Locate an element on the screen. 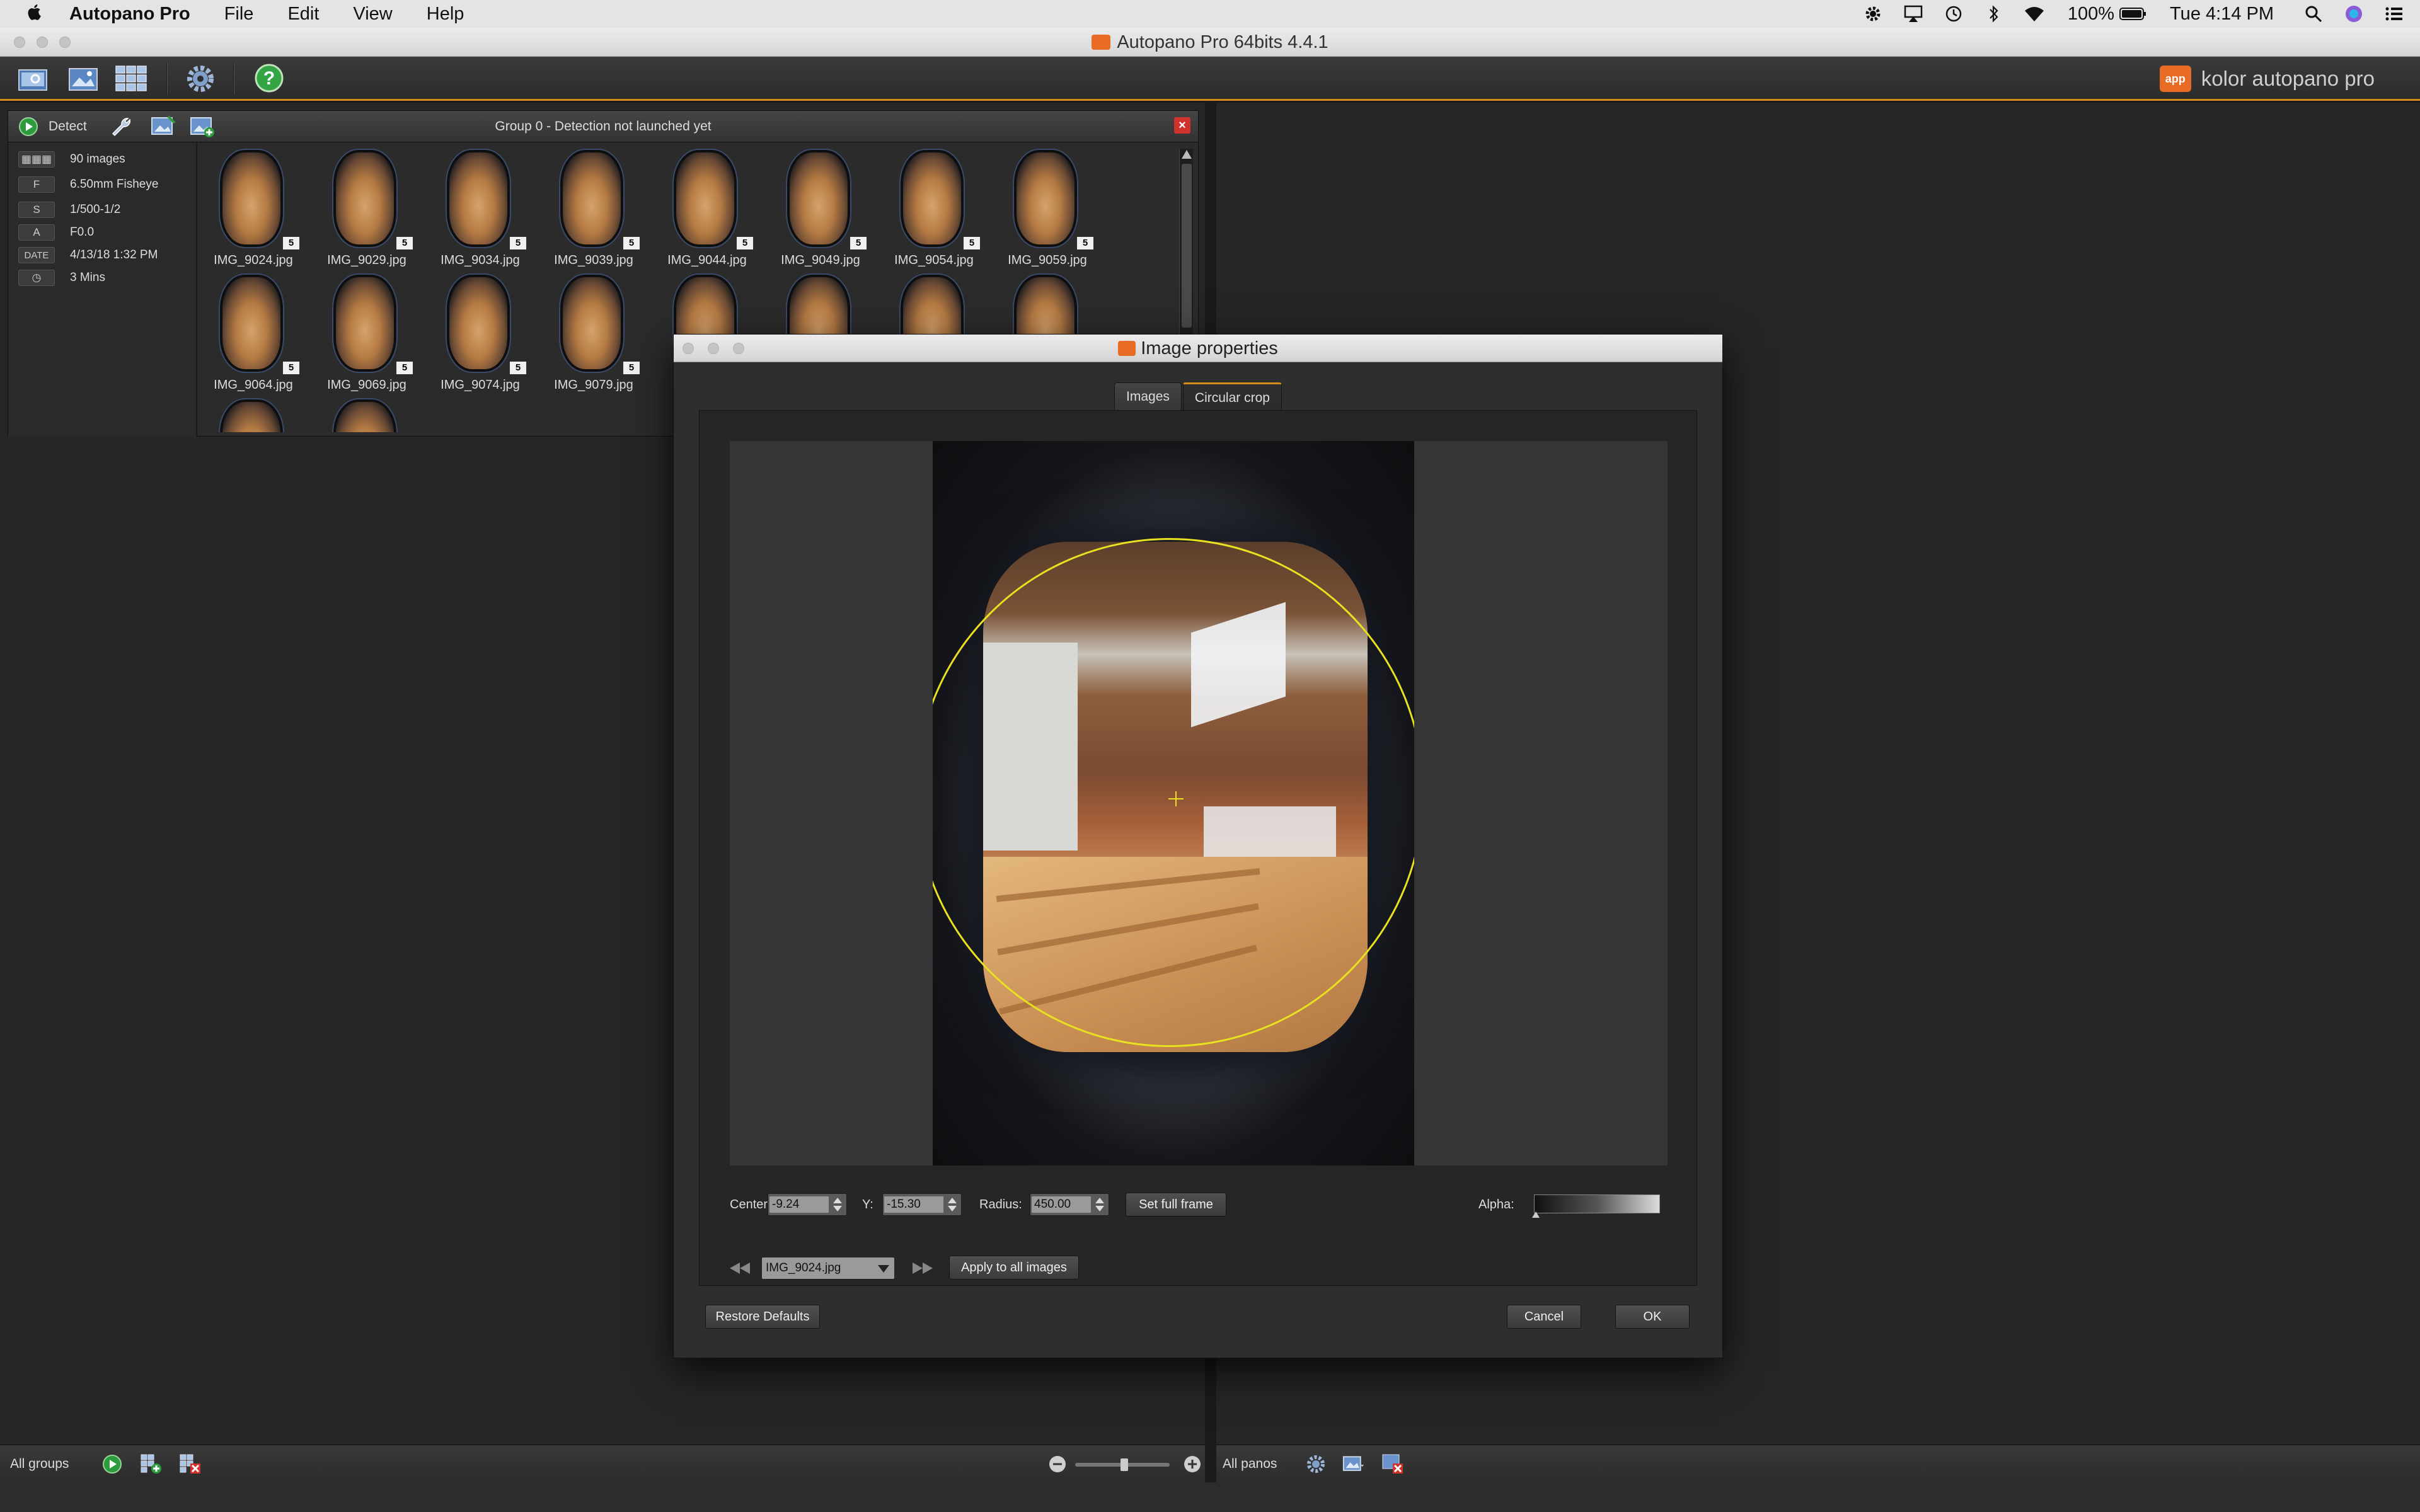 The width and height of the screenshot is (2420, 1512). remove-pano-icon is located at coordinates (1392, 1464).